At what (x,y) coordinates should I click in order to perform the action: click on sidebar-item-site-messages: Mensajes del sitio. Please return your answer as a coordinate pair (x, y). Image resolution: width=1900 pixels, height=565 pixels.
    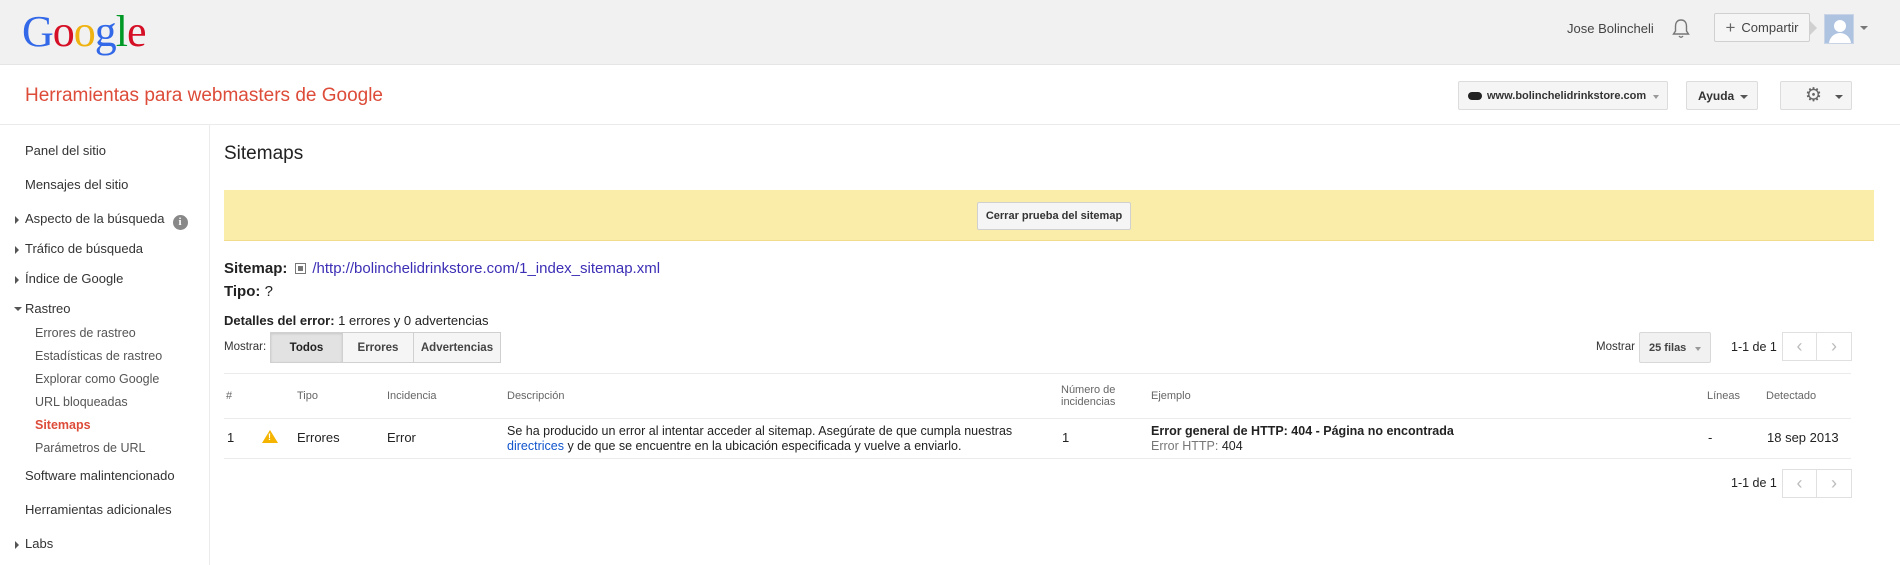
    Looking at the image, I should click on (76, 184).